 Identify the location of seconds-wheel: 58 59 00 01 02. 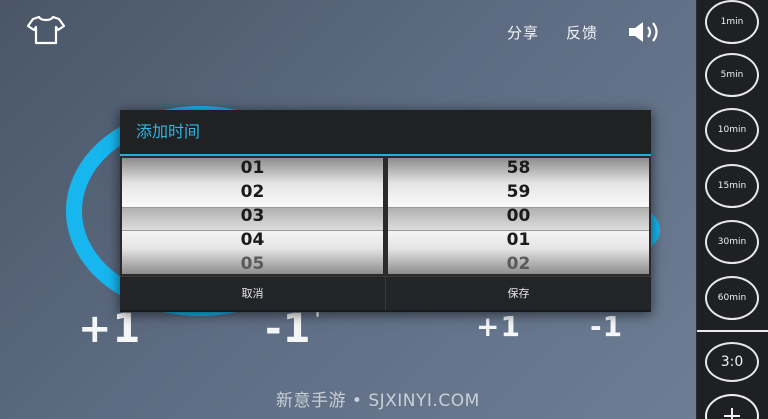
(518, 216).